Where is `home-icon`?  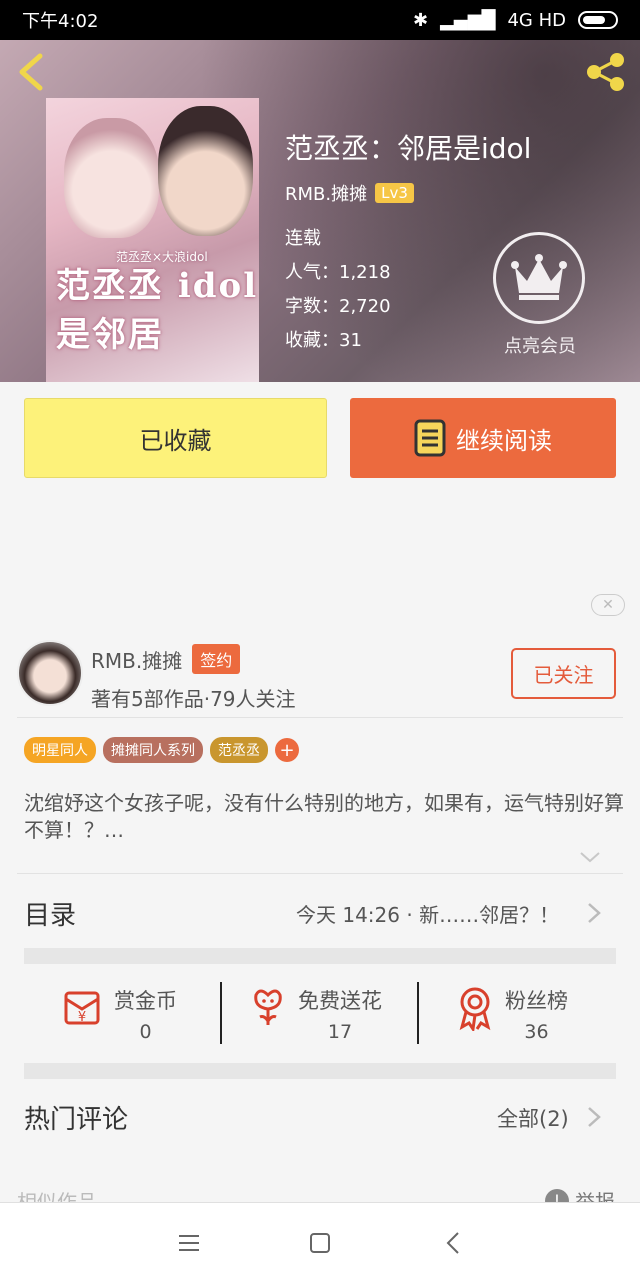
home-icon is located at coordinates (320, 1243).